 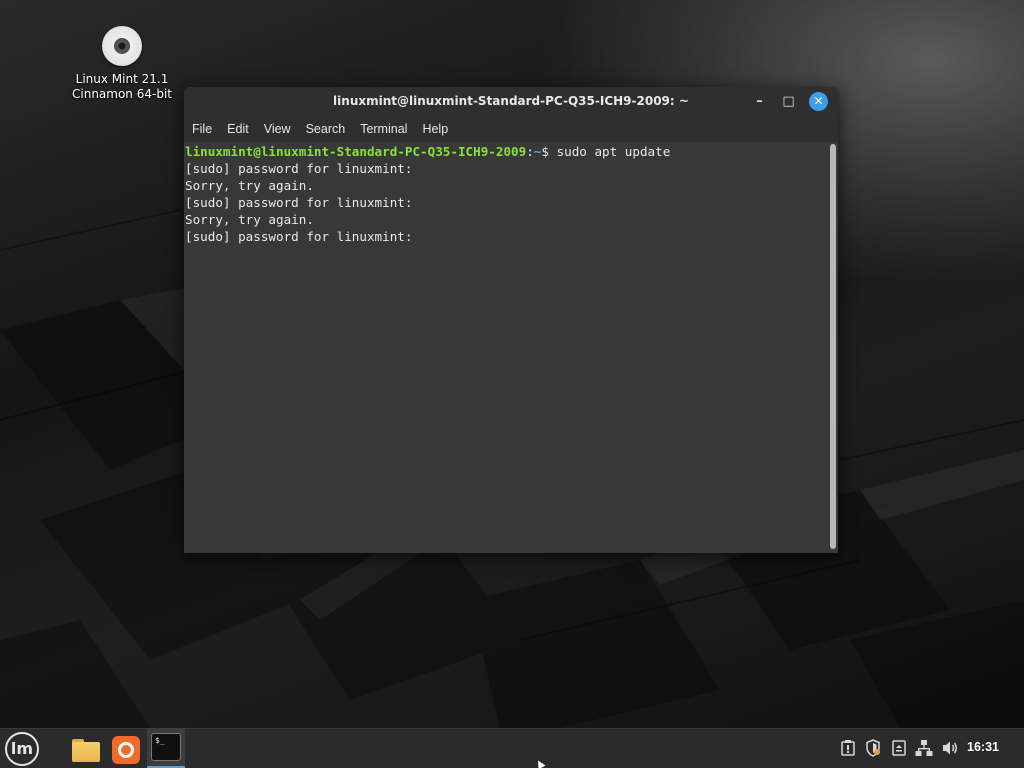 What do you see at coordinates (86, 749) in the screenshot?
I see `files-launcher-icon` at bounding box center [86, 749].